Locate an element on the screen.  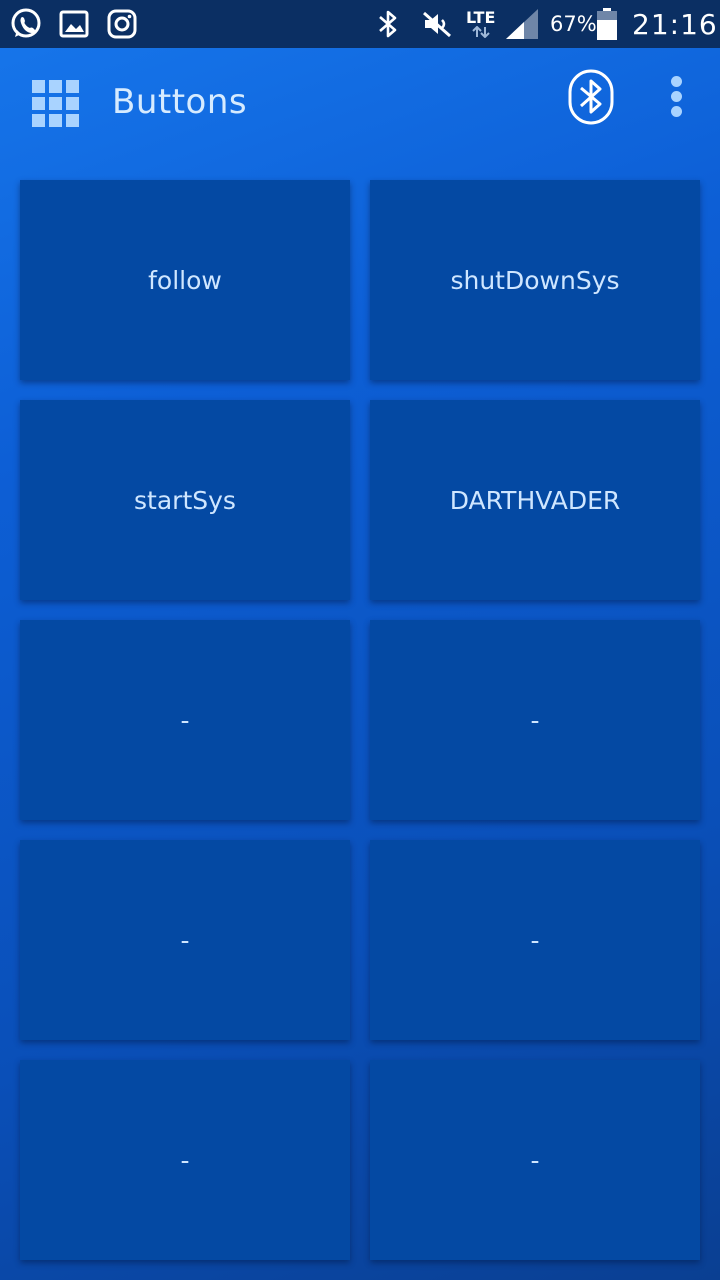
command-button-shutdownsys: shutDownSys is located at coordinates (535, 280).